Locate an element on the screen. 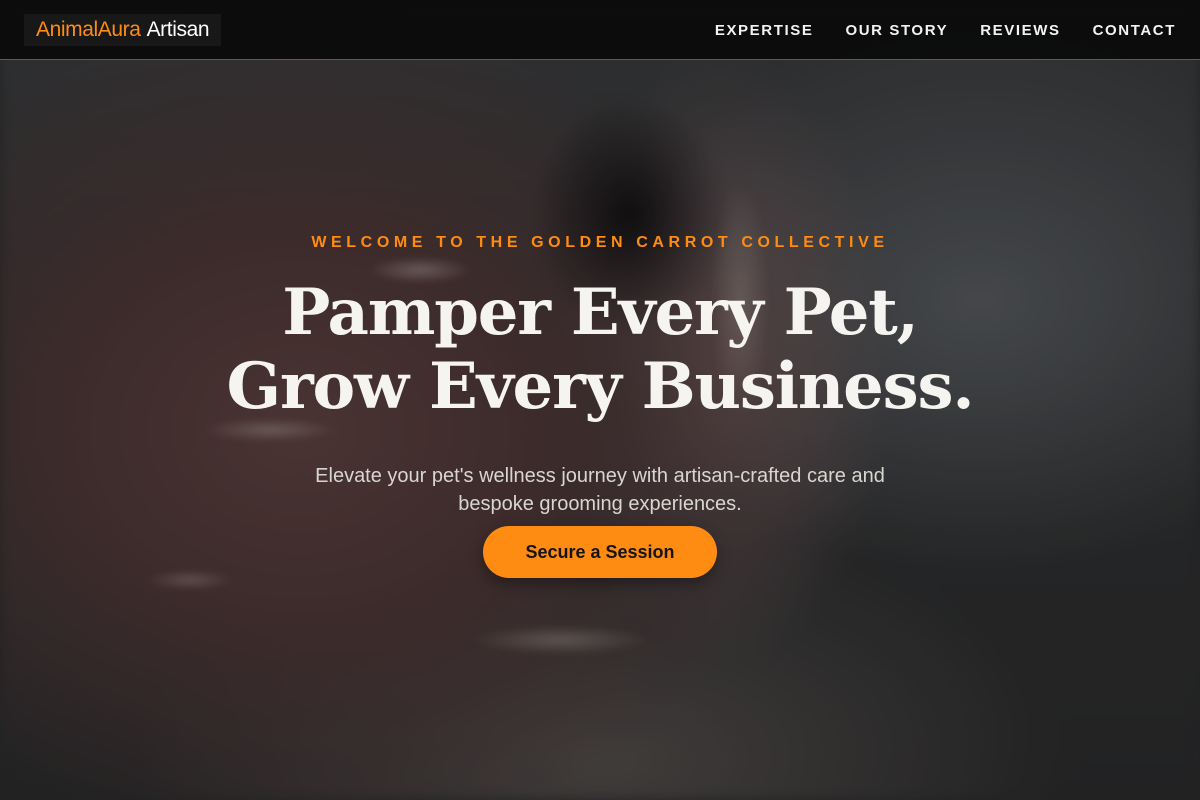 This screenshot has height=800, width=1200. hero-headline-line-1: Pamper Every Pet, is located at coordinates (600, 312).